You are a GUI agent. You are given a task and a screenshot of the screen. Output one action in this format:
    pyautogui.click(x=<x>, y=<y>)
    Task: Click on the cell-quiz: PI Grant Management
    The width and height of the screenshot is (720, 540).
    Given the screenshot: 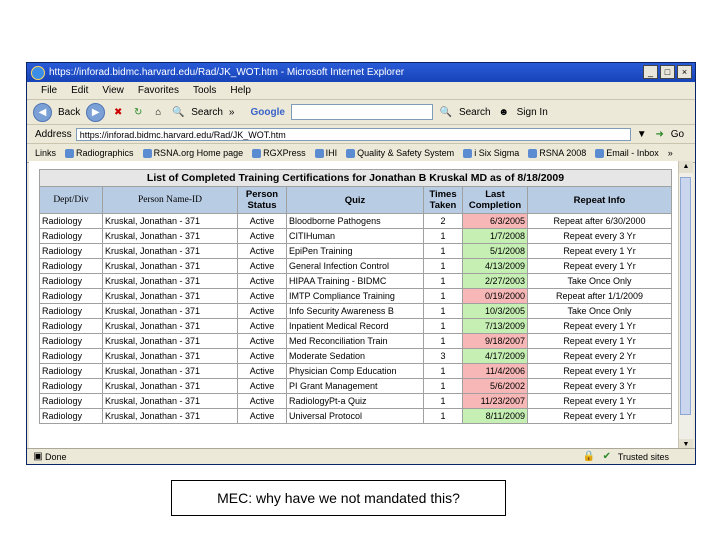 What is the action you would take?
    pyautogui.click(x=355, y=386)
    